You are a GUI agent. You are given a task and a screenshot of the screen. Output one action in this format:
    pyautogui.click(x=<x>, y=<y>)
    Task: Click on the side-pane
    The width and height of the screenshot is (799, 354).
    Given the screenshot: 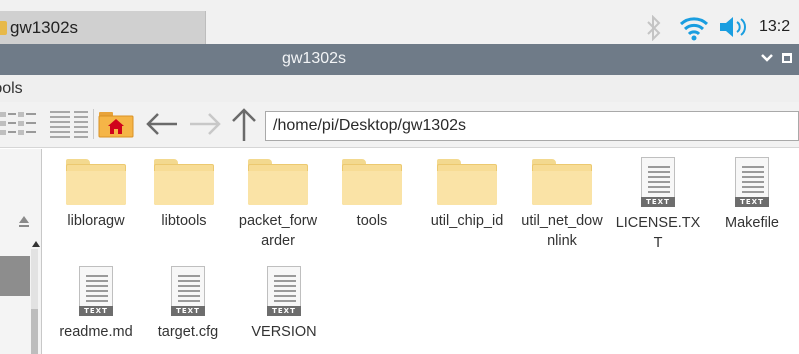 What is the action you would take?
    pyautogui.click(x=21, y=251)
    